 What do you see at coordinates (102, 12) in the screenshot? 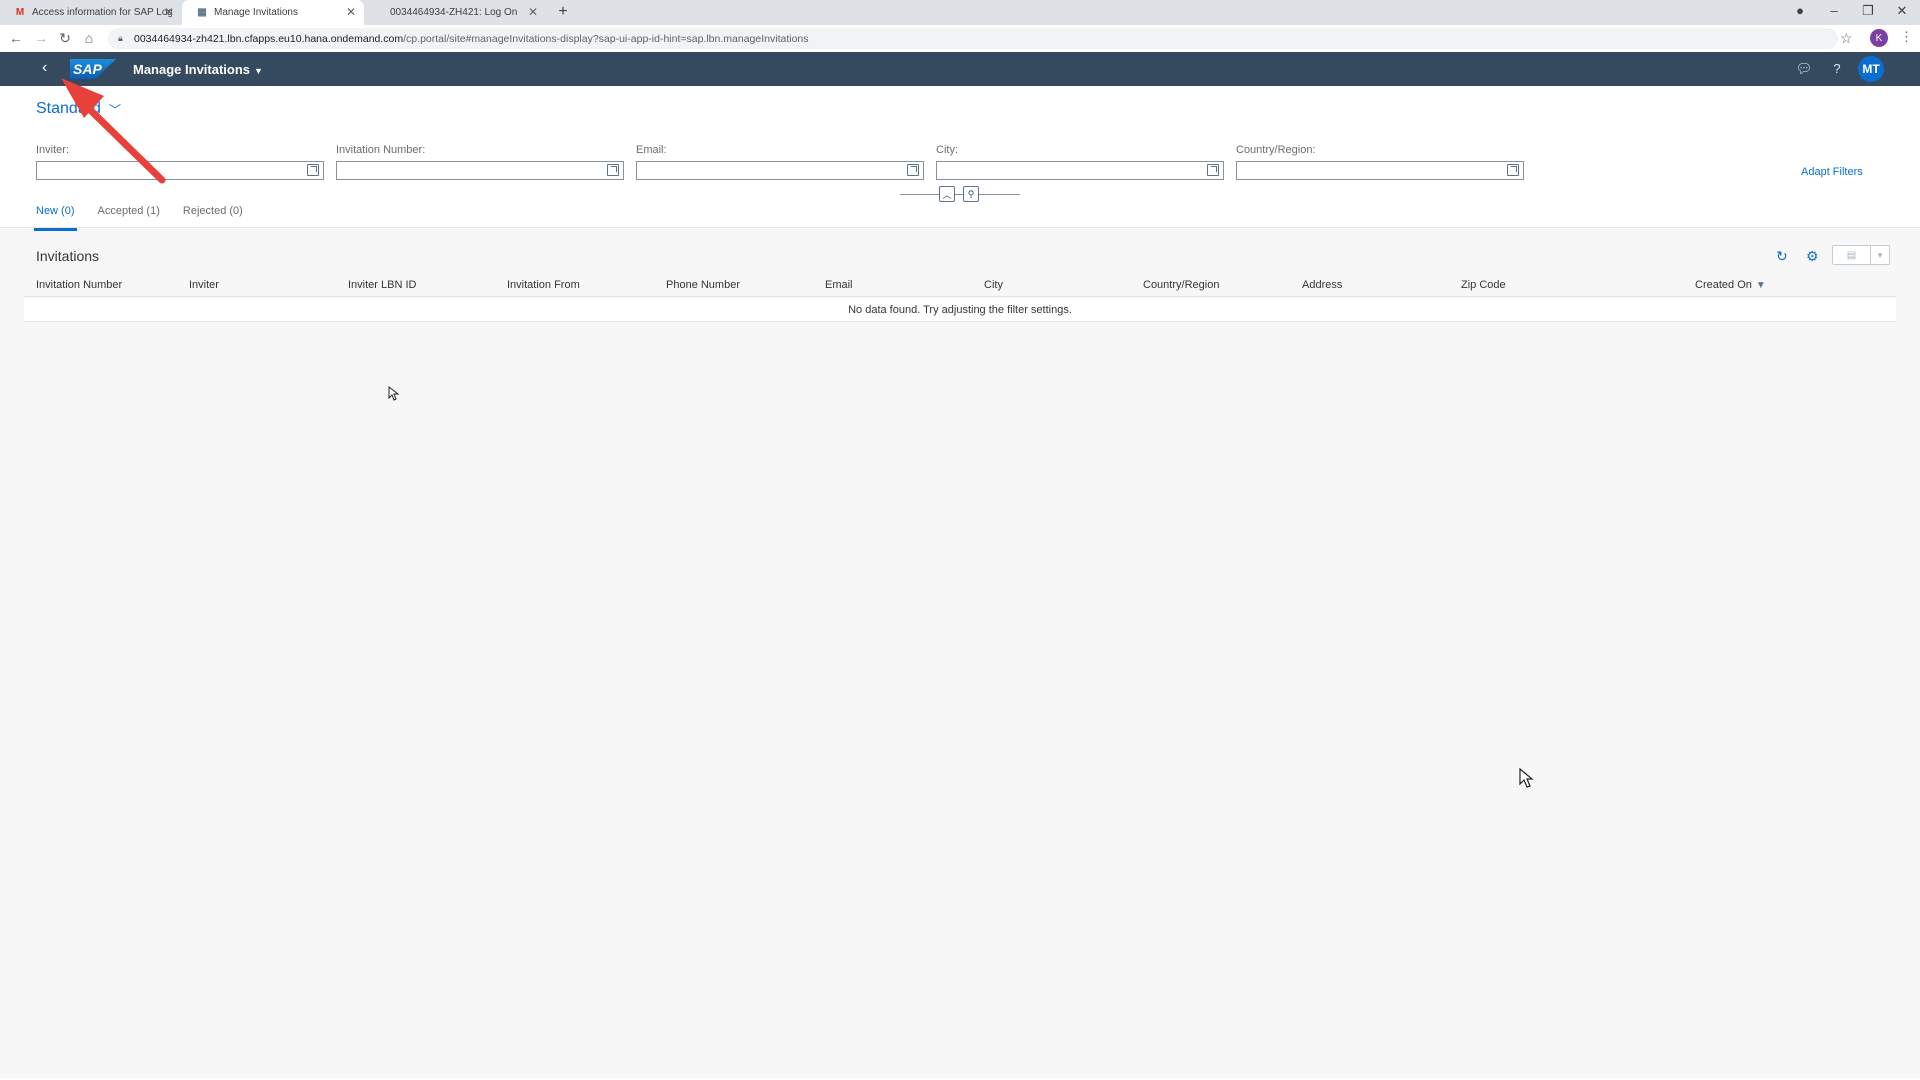
I see `tab-title: Access information for SAP Logi` at bounding box center [102, 12].